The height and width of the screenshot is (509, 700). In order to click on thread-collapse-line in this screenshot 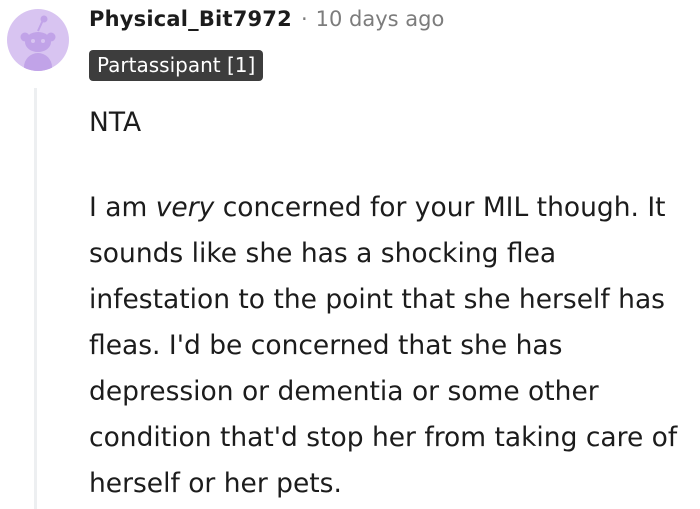, I will do `click(35, 298)`.